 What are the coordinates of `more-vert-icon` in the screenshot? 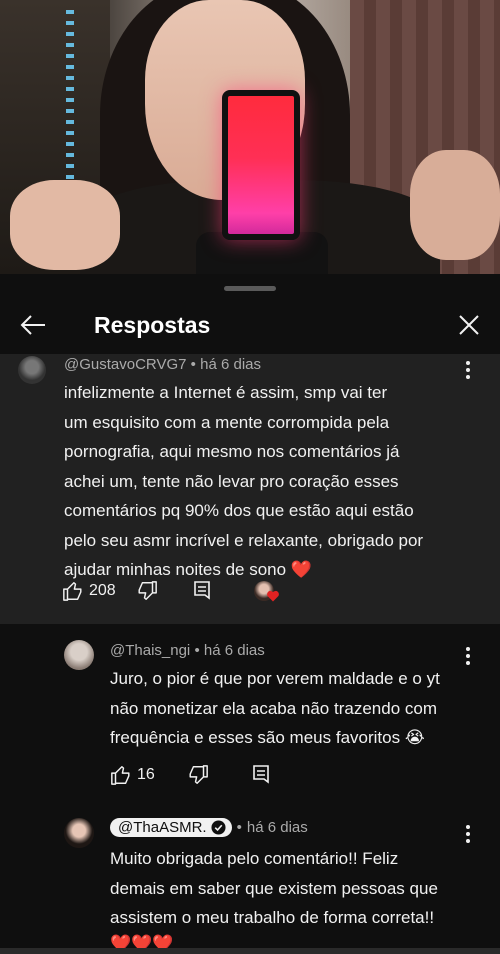 It's located at (468, 834).